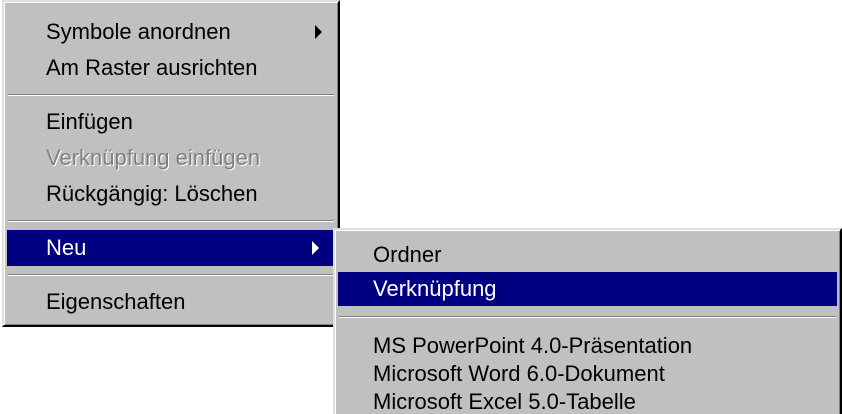 Image resolution: width=842 pixels, height=414 pixels. I want to click on menu-item-symbole-anordnen: Symbole anordnen, so click(171, 32).